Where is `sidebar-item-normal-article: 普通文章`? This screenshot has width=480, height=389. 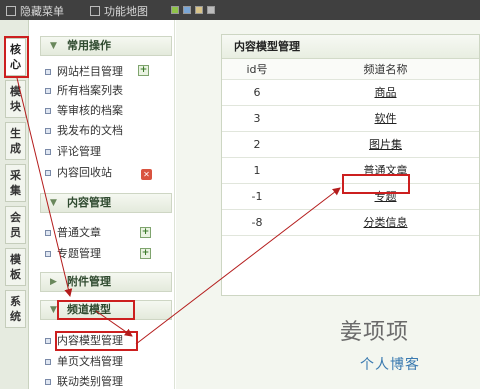 sidebar-item-normal-article: 普通文章 is located at coordinates (73, 233).